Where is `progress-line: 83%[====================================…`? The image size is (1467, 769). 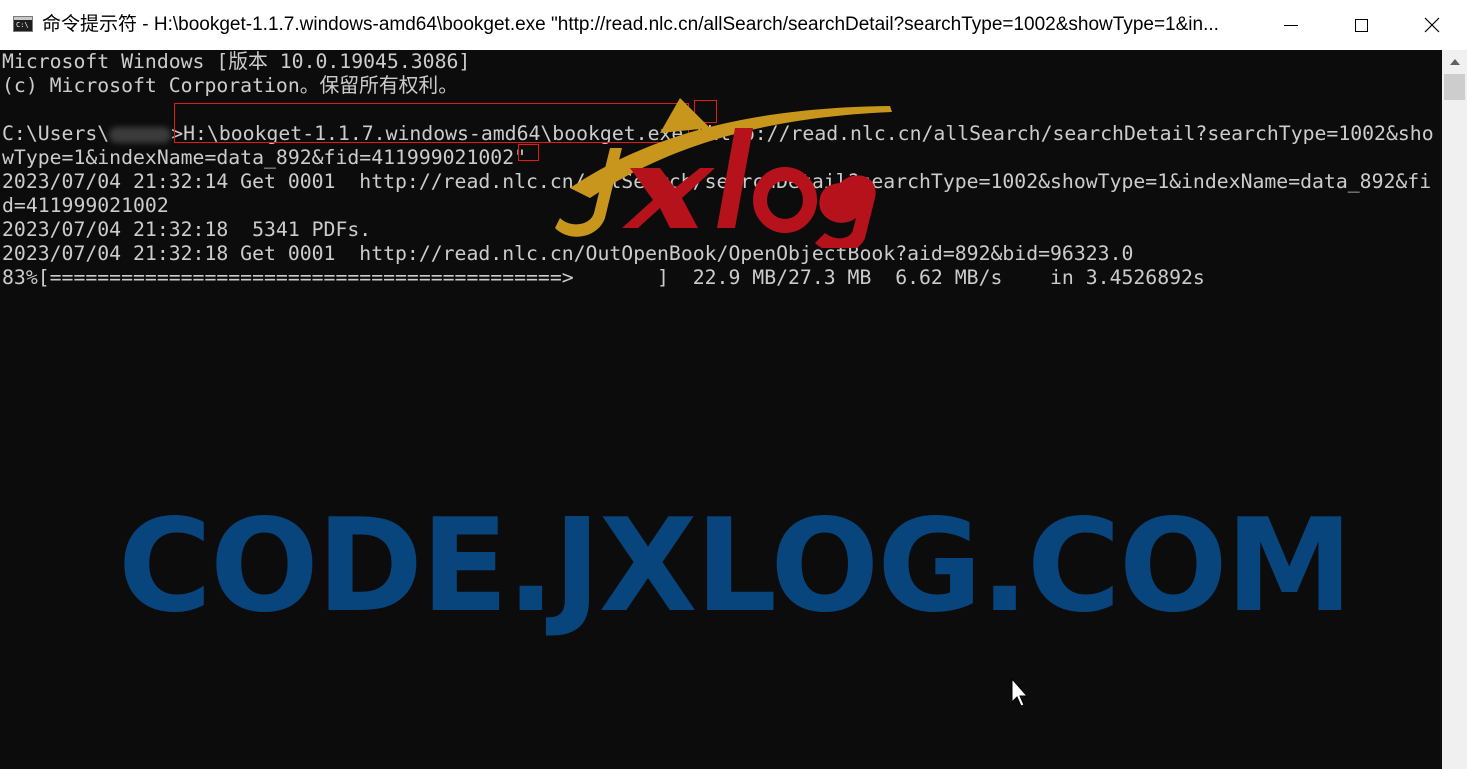
progress-line: 83%[====================================… is located at coordinates (603, 277).